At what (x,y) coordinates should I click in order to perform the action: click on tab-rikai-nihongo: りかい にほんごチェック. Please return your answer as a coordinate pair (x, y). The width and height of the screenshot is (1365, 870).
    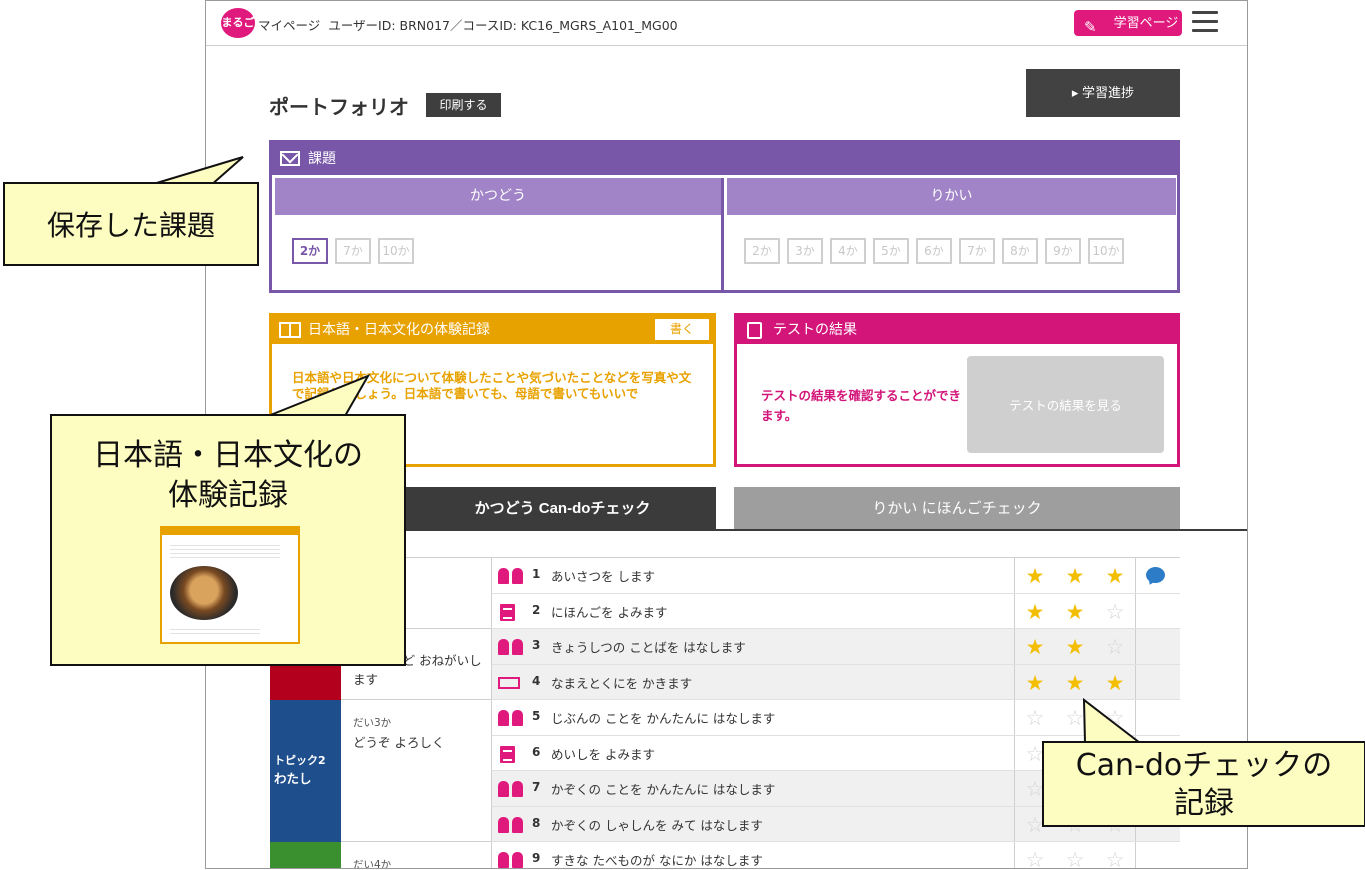
    Looking at the image, I should click on (957, 508).